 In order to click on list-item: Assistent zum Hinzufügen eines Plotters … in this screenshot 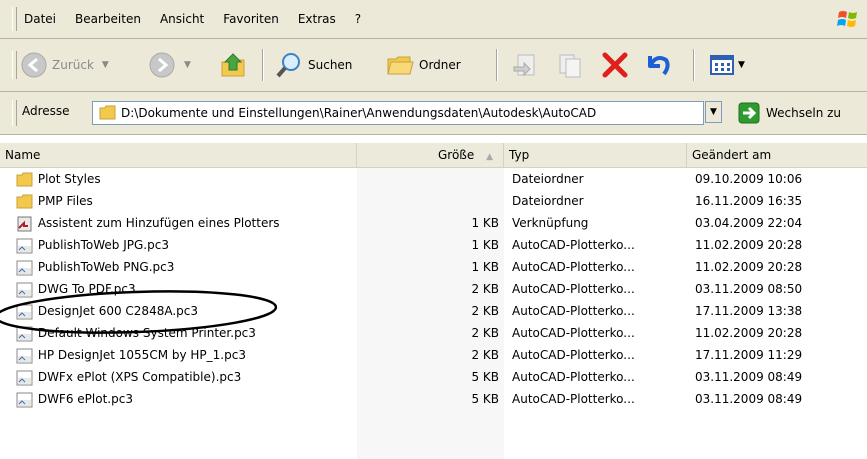, I will do `click(433, 223)`.